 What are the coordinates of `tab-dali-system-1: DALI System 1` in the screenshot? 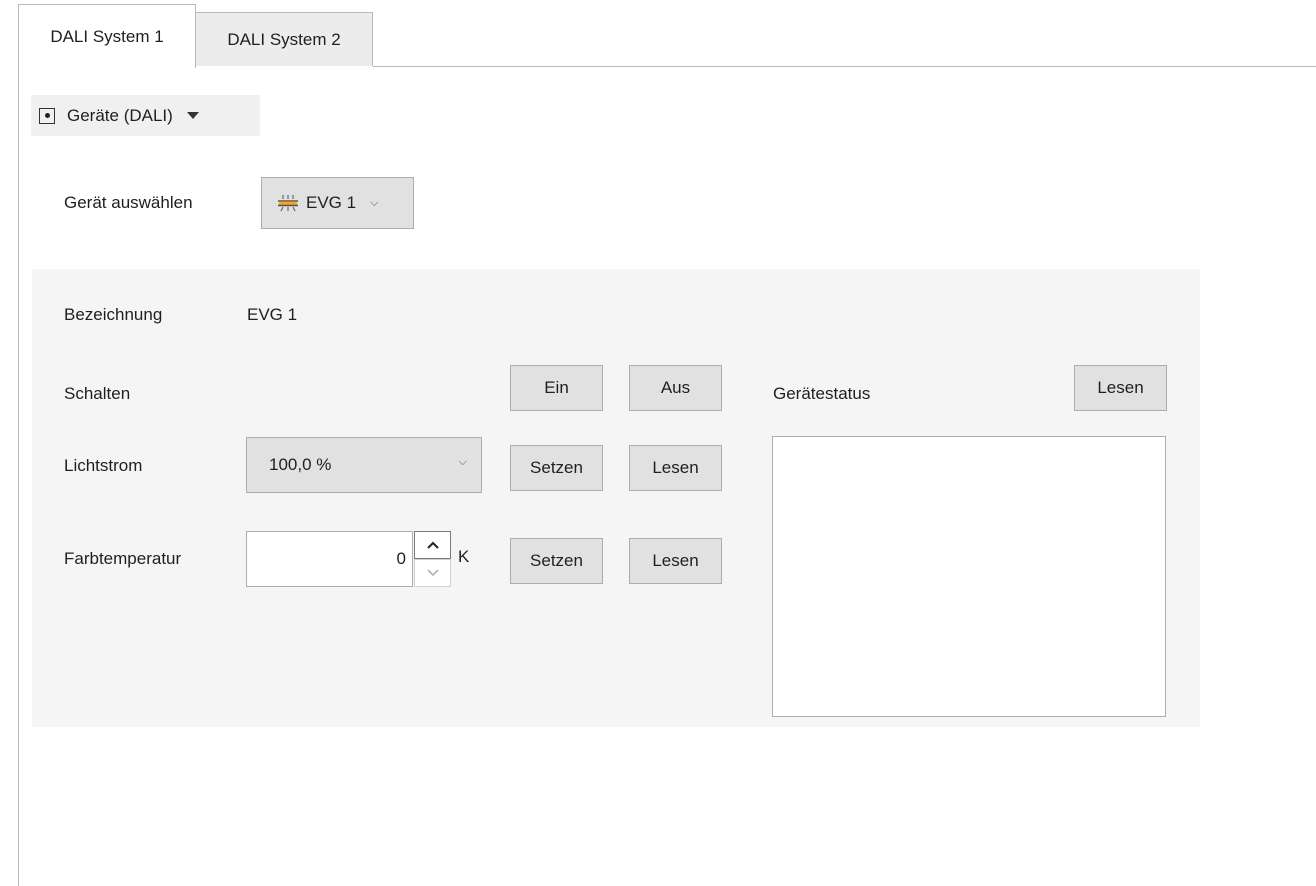 It's located at (107, 36).